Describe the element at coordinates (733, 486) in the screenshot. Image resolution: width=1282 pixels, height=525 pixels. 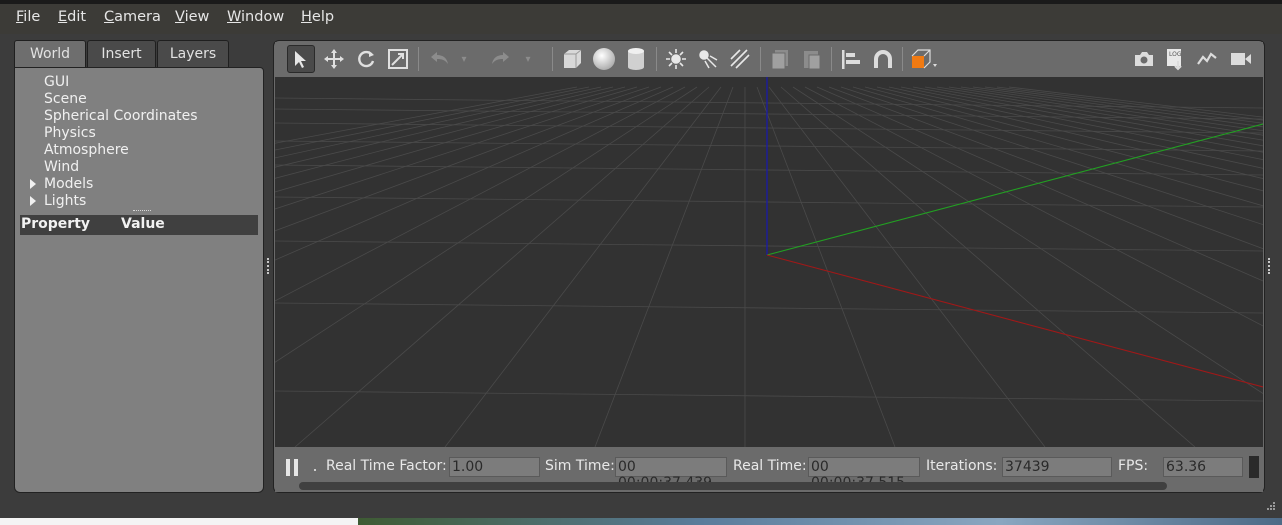
I see `horizontal-scrollbar` at that location.